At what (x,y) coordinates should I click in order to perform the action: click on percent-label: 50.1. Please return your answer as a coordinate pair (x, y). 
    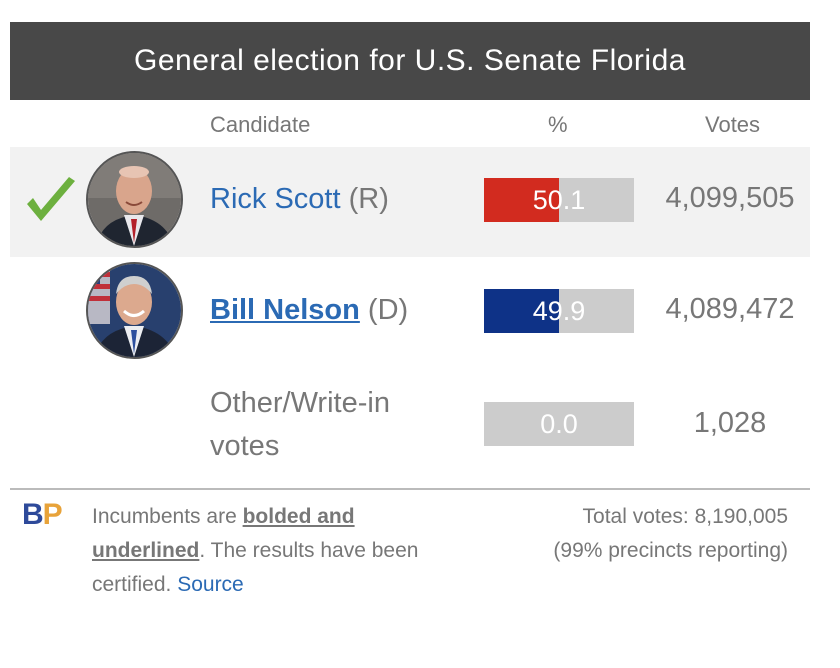
    Looking at the image, I should click on (559, 199).